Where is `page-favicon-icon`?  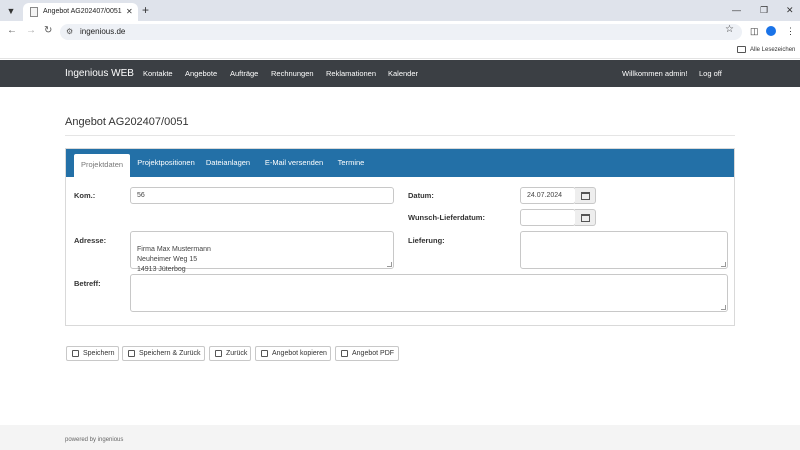 page-favicon-icon is located at coordinates (34, 12).